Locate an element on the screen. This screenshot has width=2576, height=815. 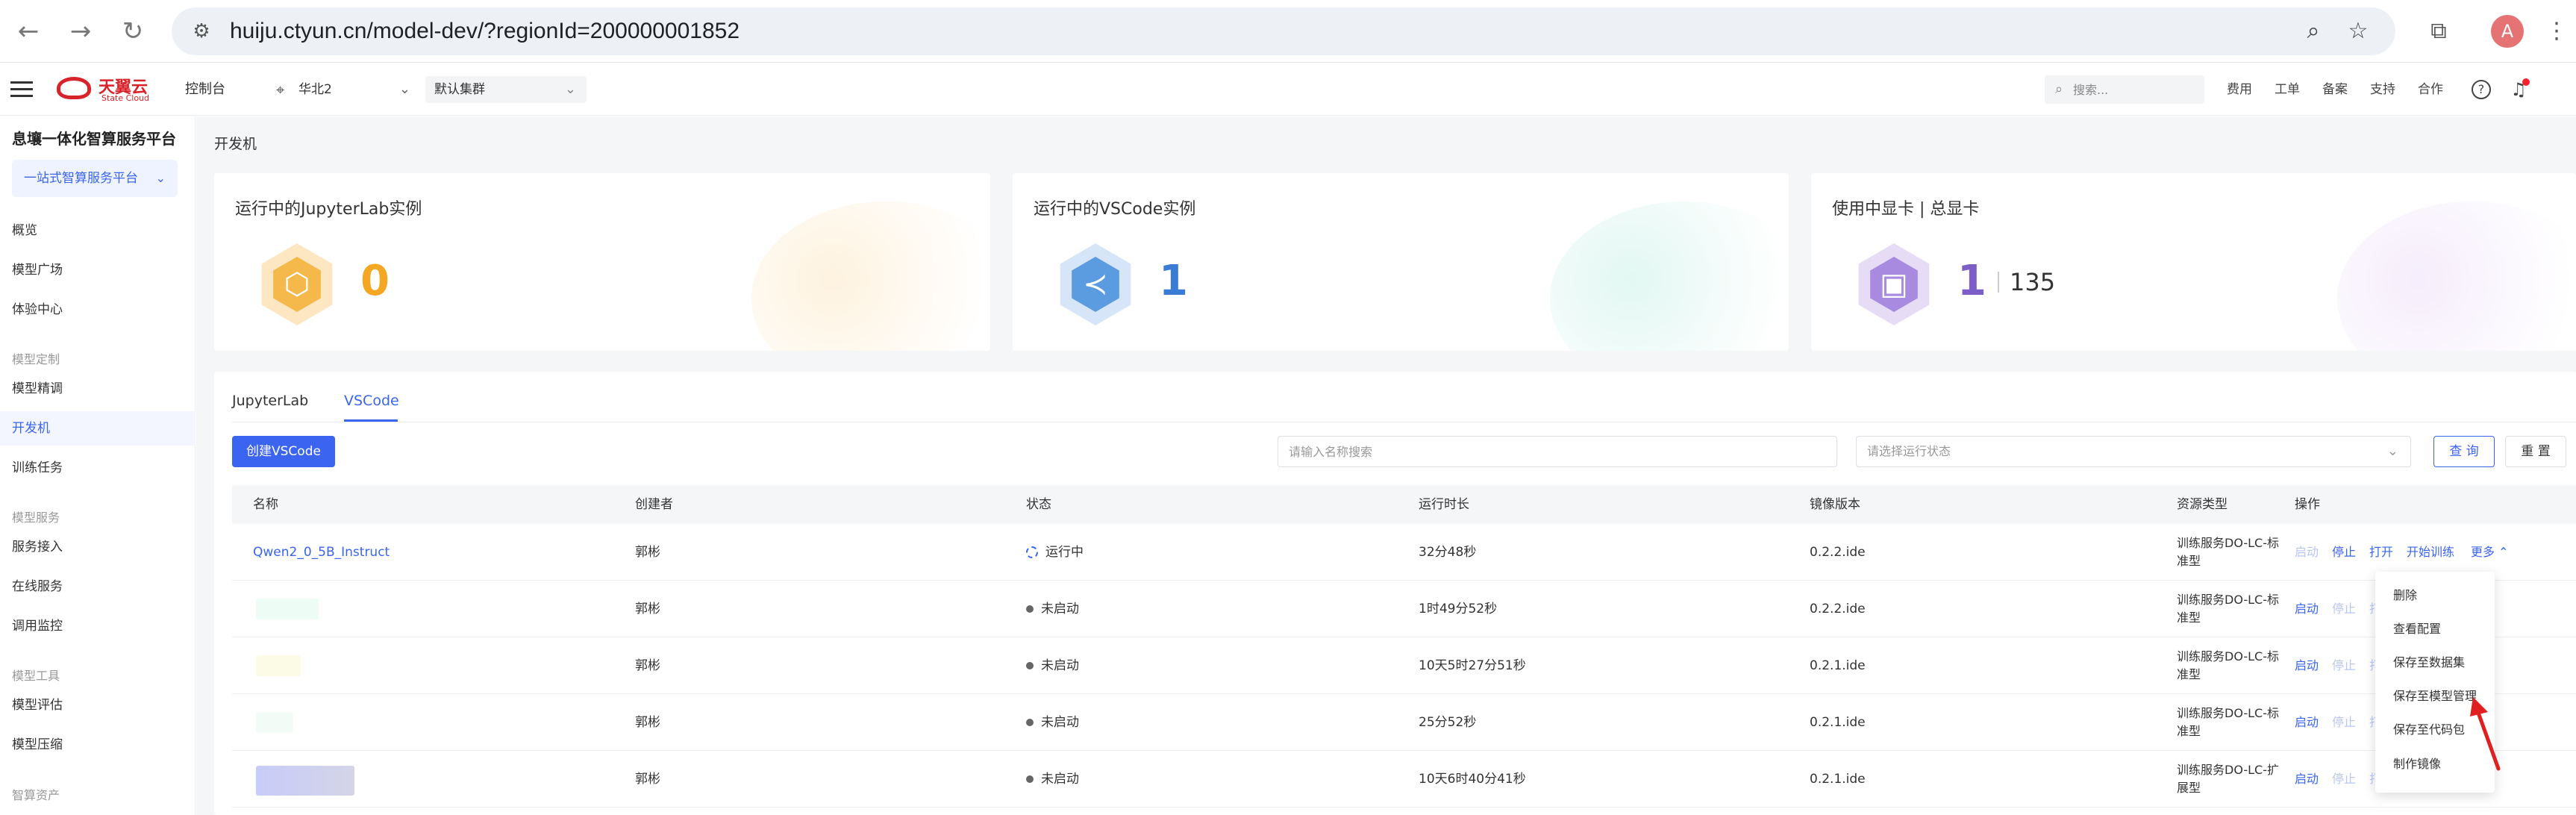
query-button: 查 询 is located at coordinates (2464, 451).